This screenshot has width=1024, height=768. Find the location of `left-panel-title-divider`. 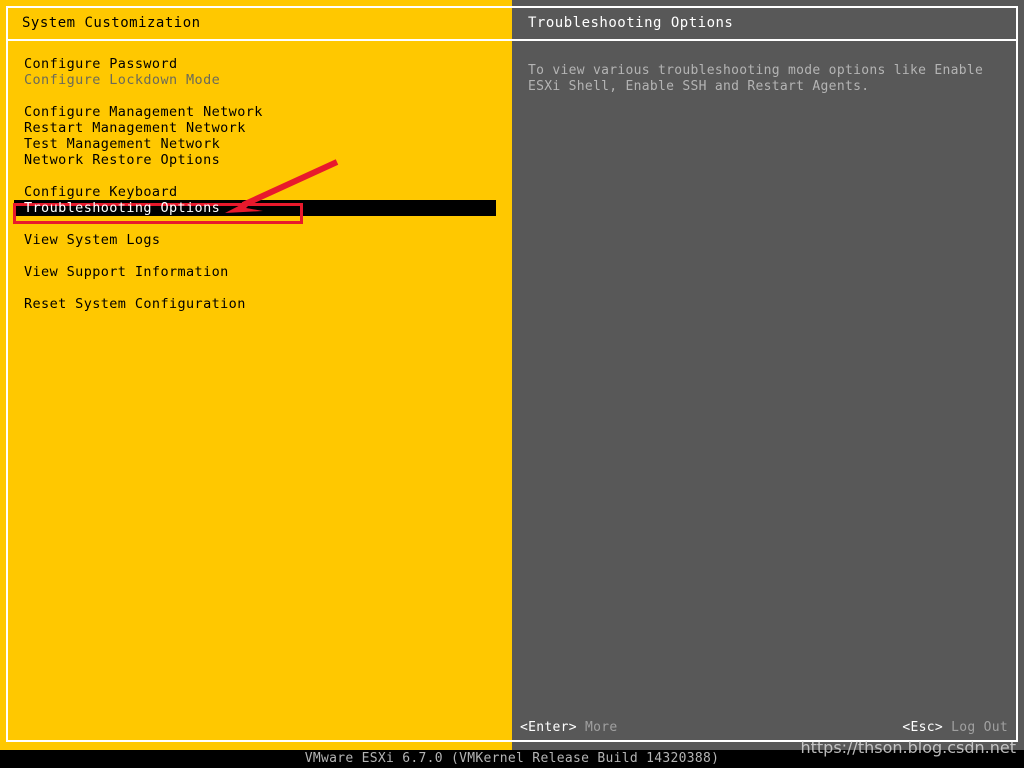

left-panel-title-divider is located at coordinates (260, 40).